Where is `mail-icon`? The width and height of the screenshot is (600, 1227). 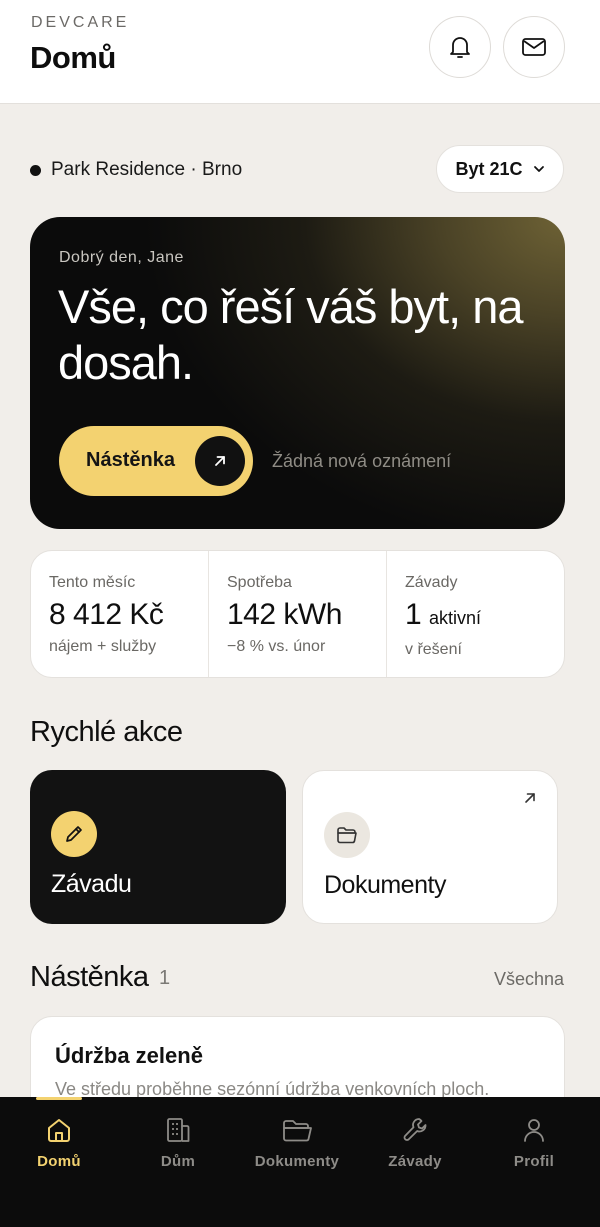 mail-icon is located at coordinates (534, 47).